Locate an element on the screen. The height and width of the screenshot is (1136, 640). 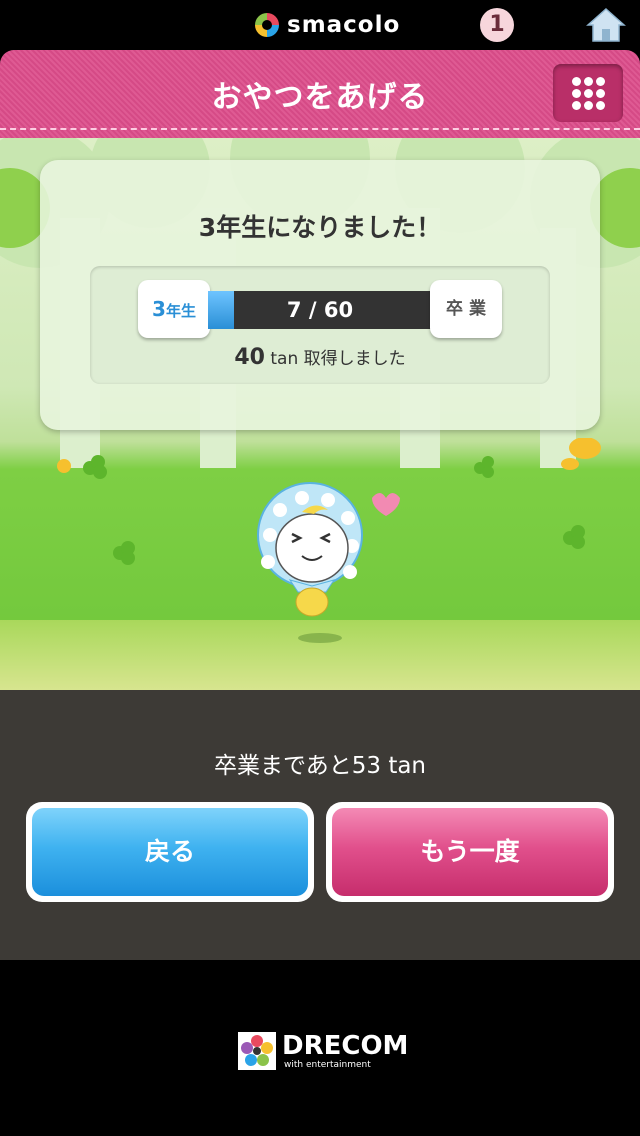
grid-menu-icon is located at coordinates (588, 93).